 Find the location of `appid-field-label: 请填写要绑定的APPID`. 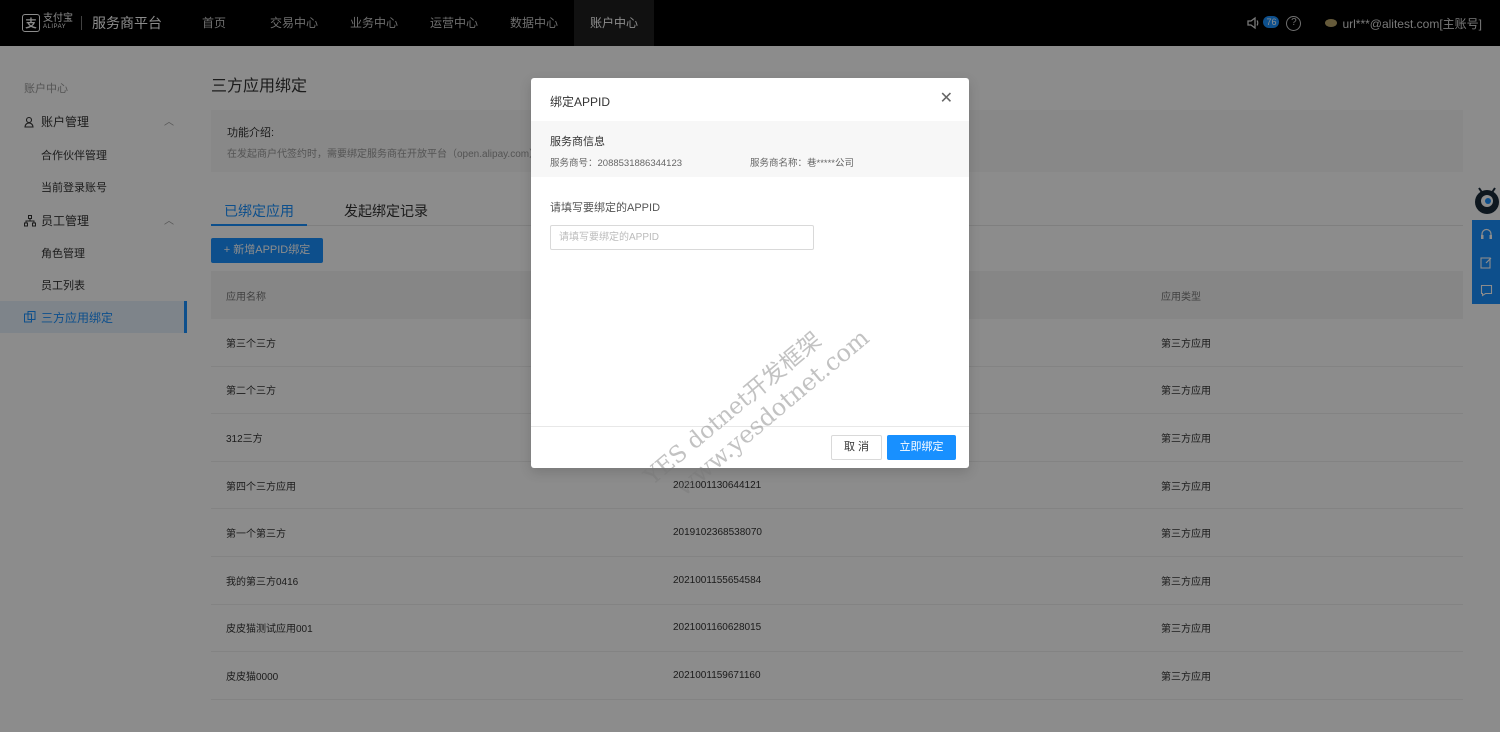

appid-field-label: 请填写要绑定的APPID is located at coordinates (605, 208).